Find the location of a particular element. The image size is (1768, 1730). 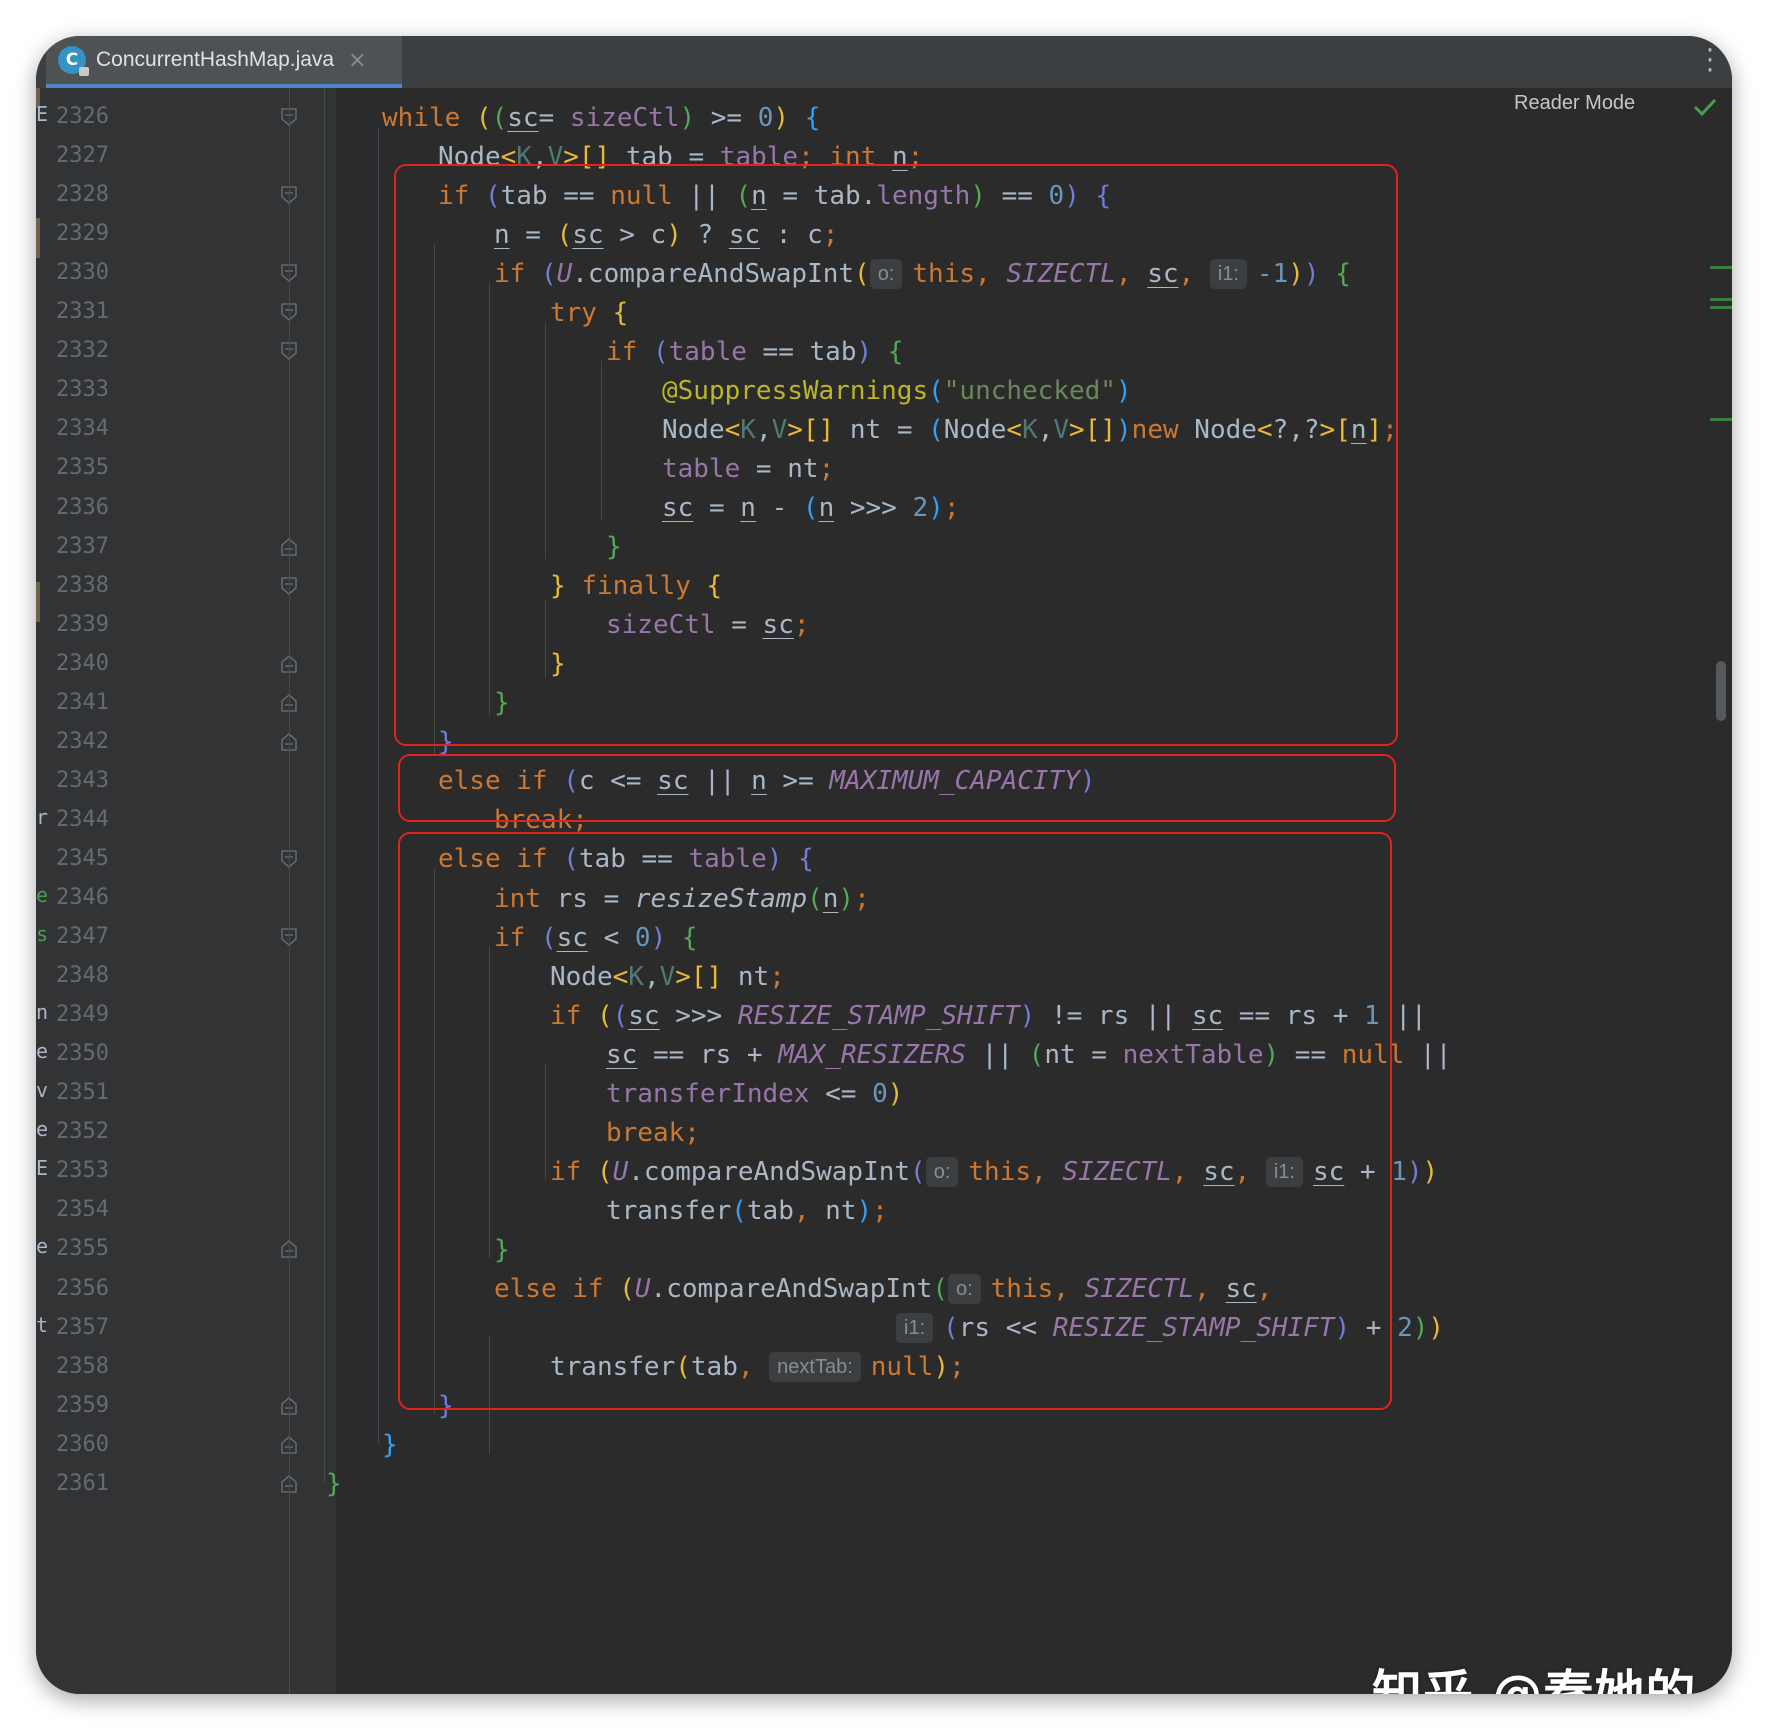

line-number: 2343 is located at coordinates (82, 780).